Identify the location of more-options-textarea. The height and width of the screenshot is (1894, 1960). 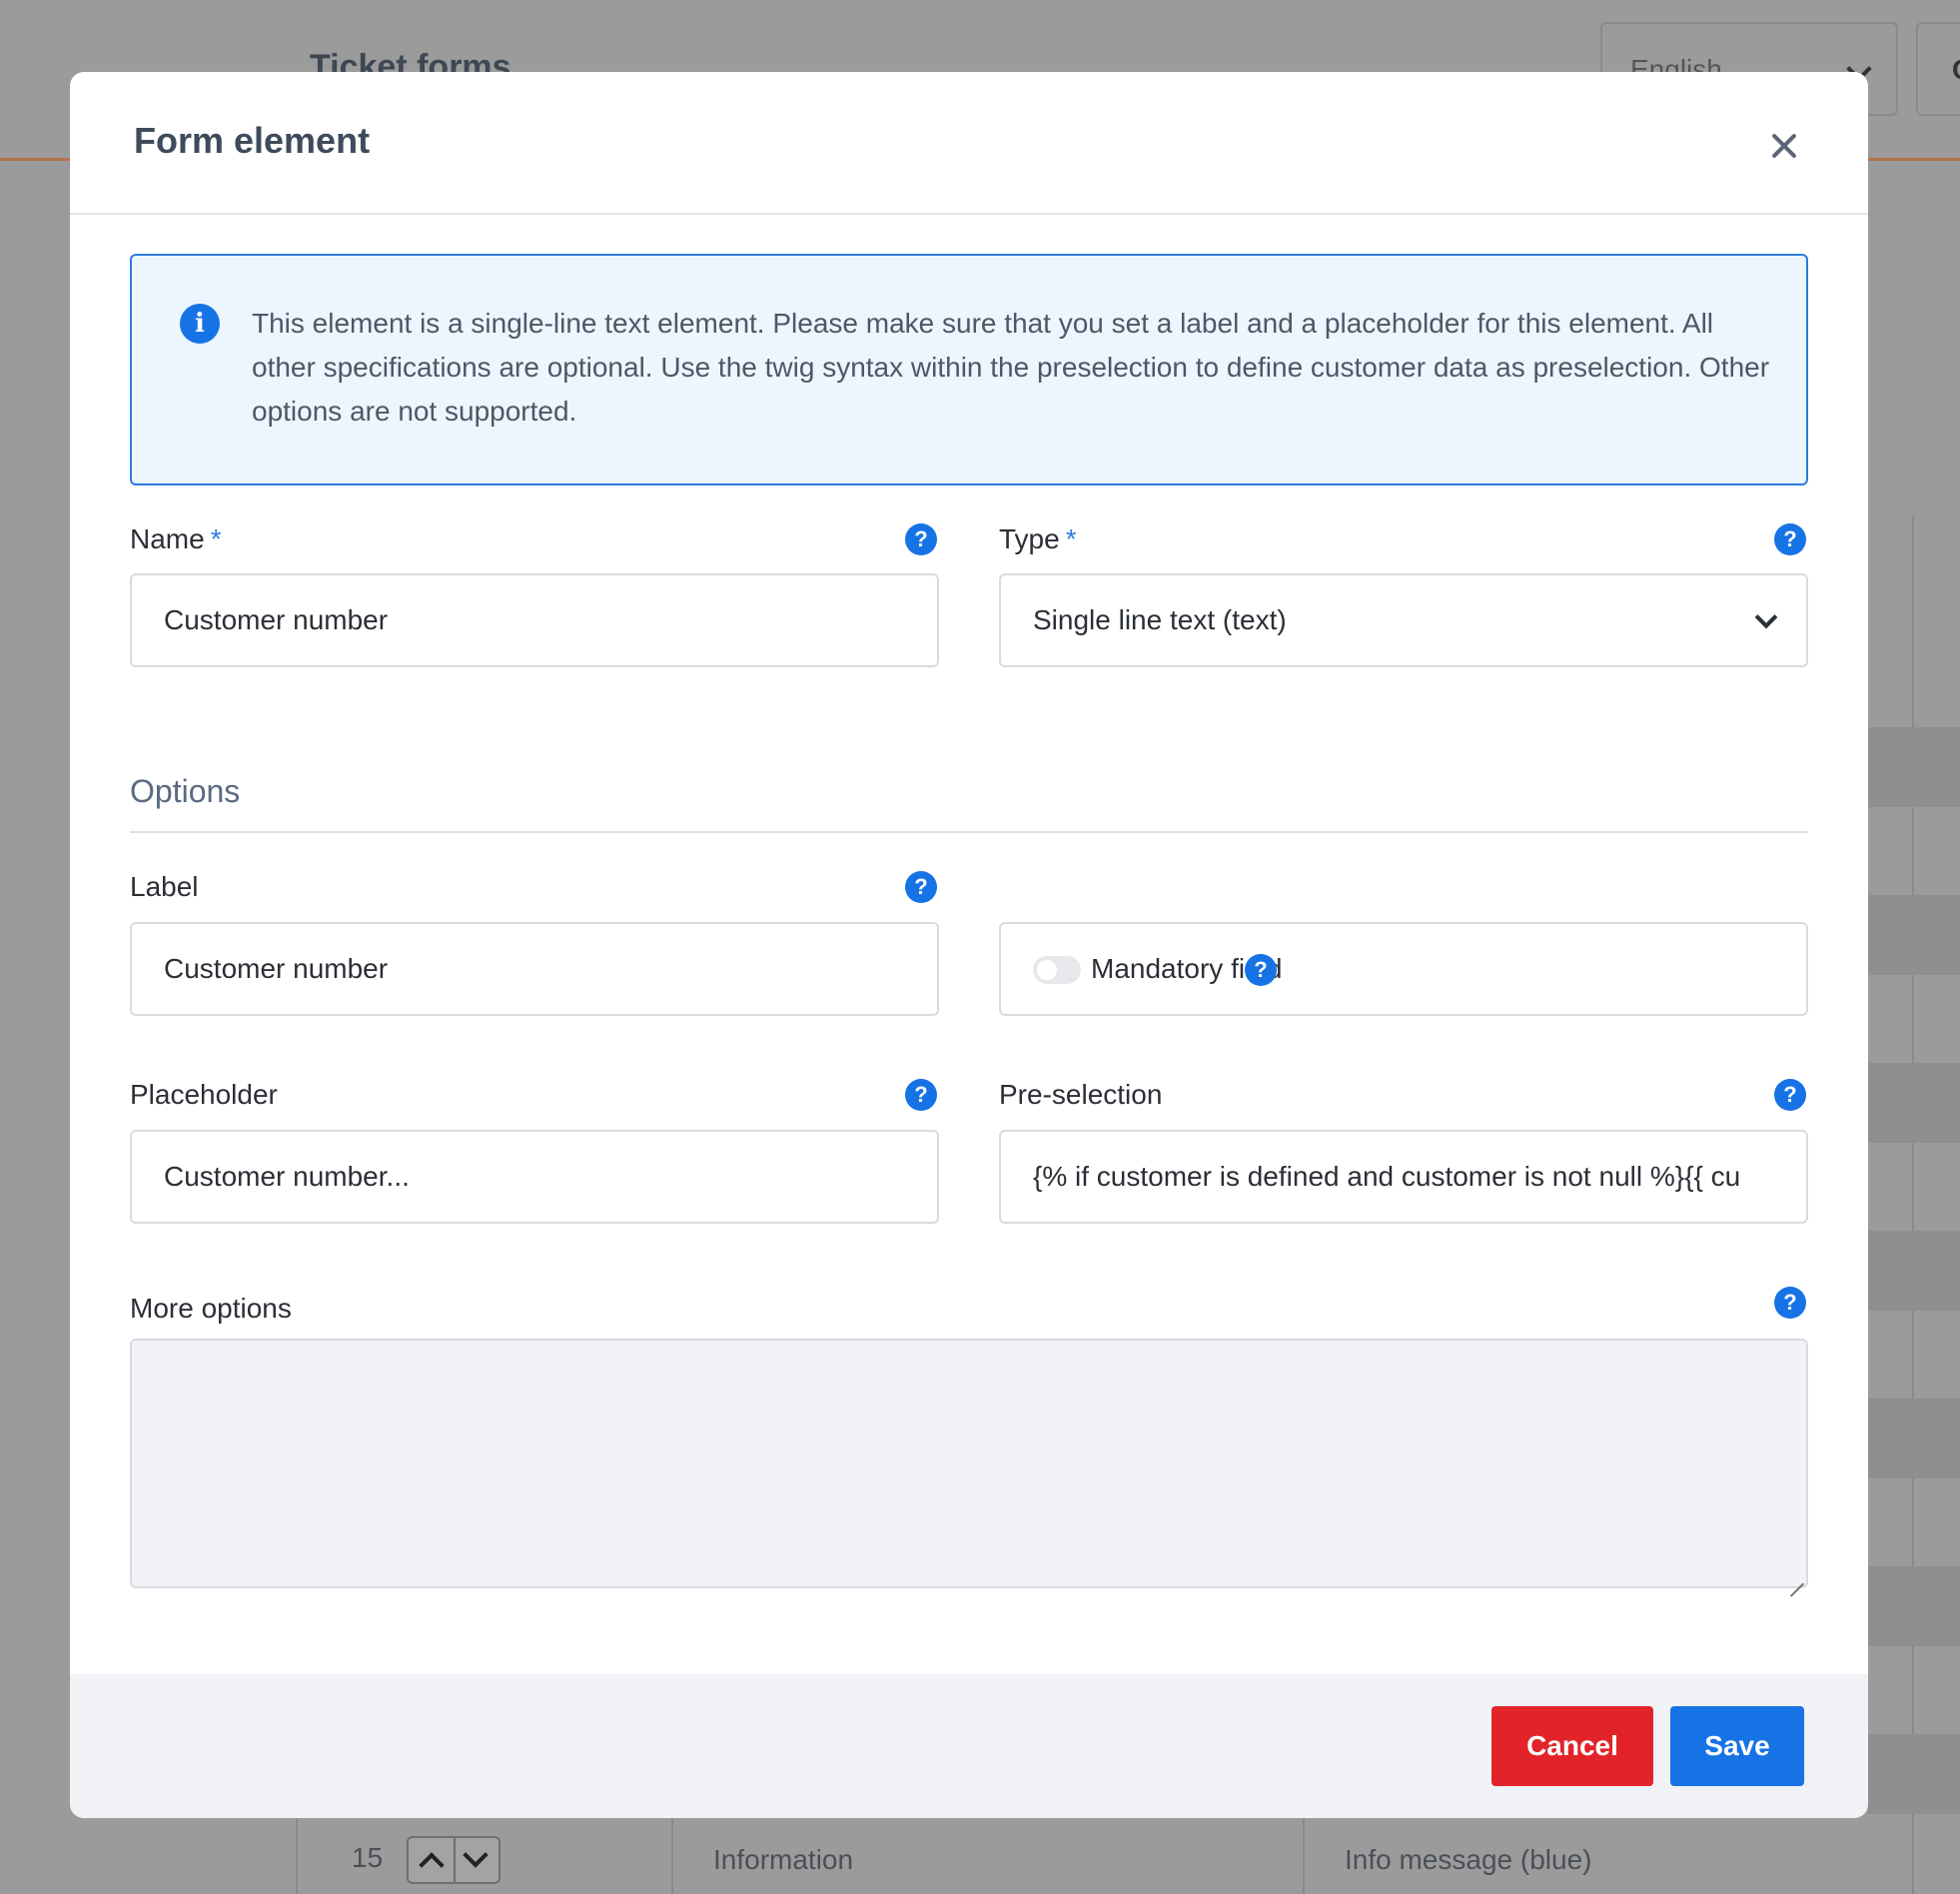
(969, 1463).